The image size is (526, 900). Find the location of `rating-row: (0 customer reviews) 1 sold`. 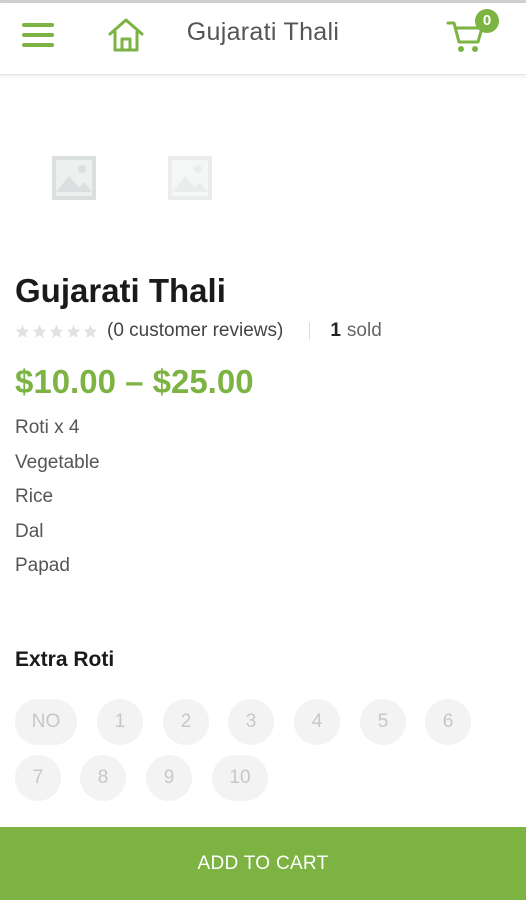

rating-row: (0 customer reviews) 1 sold is located at coordinates (198, 331).